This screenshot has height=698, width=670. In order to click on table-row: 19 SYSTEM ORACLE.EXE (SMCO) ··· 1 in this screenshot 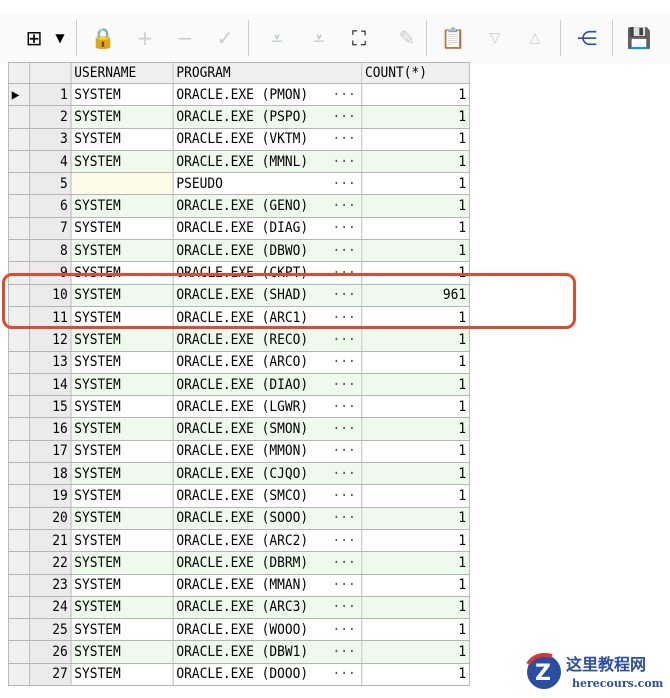, I will do `click(239, 496)`.